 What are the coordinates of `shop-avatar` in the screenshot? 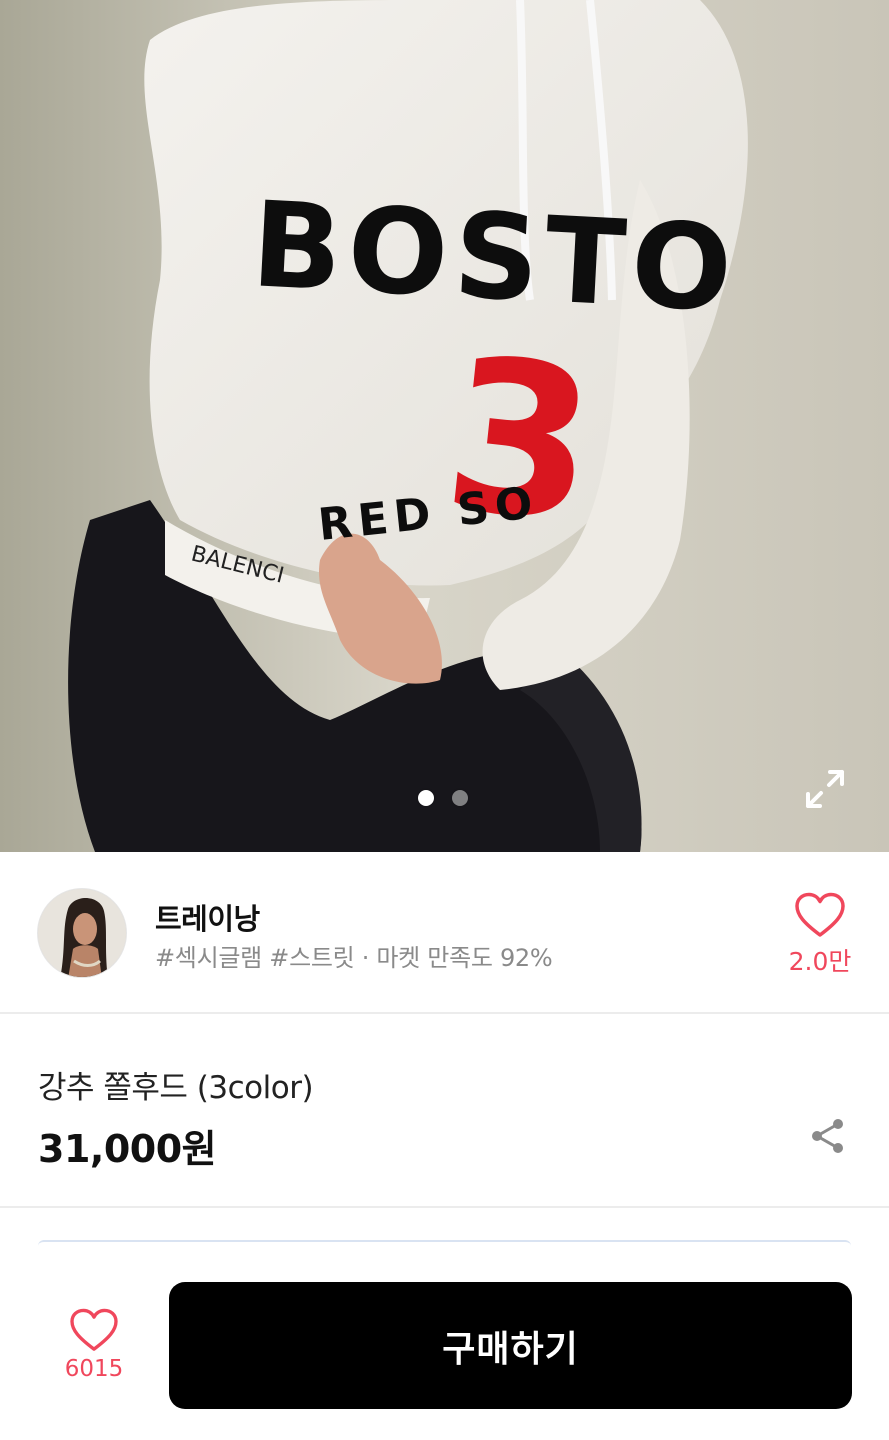 It's located at (82, 933).